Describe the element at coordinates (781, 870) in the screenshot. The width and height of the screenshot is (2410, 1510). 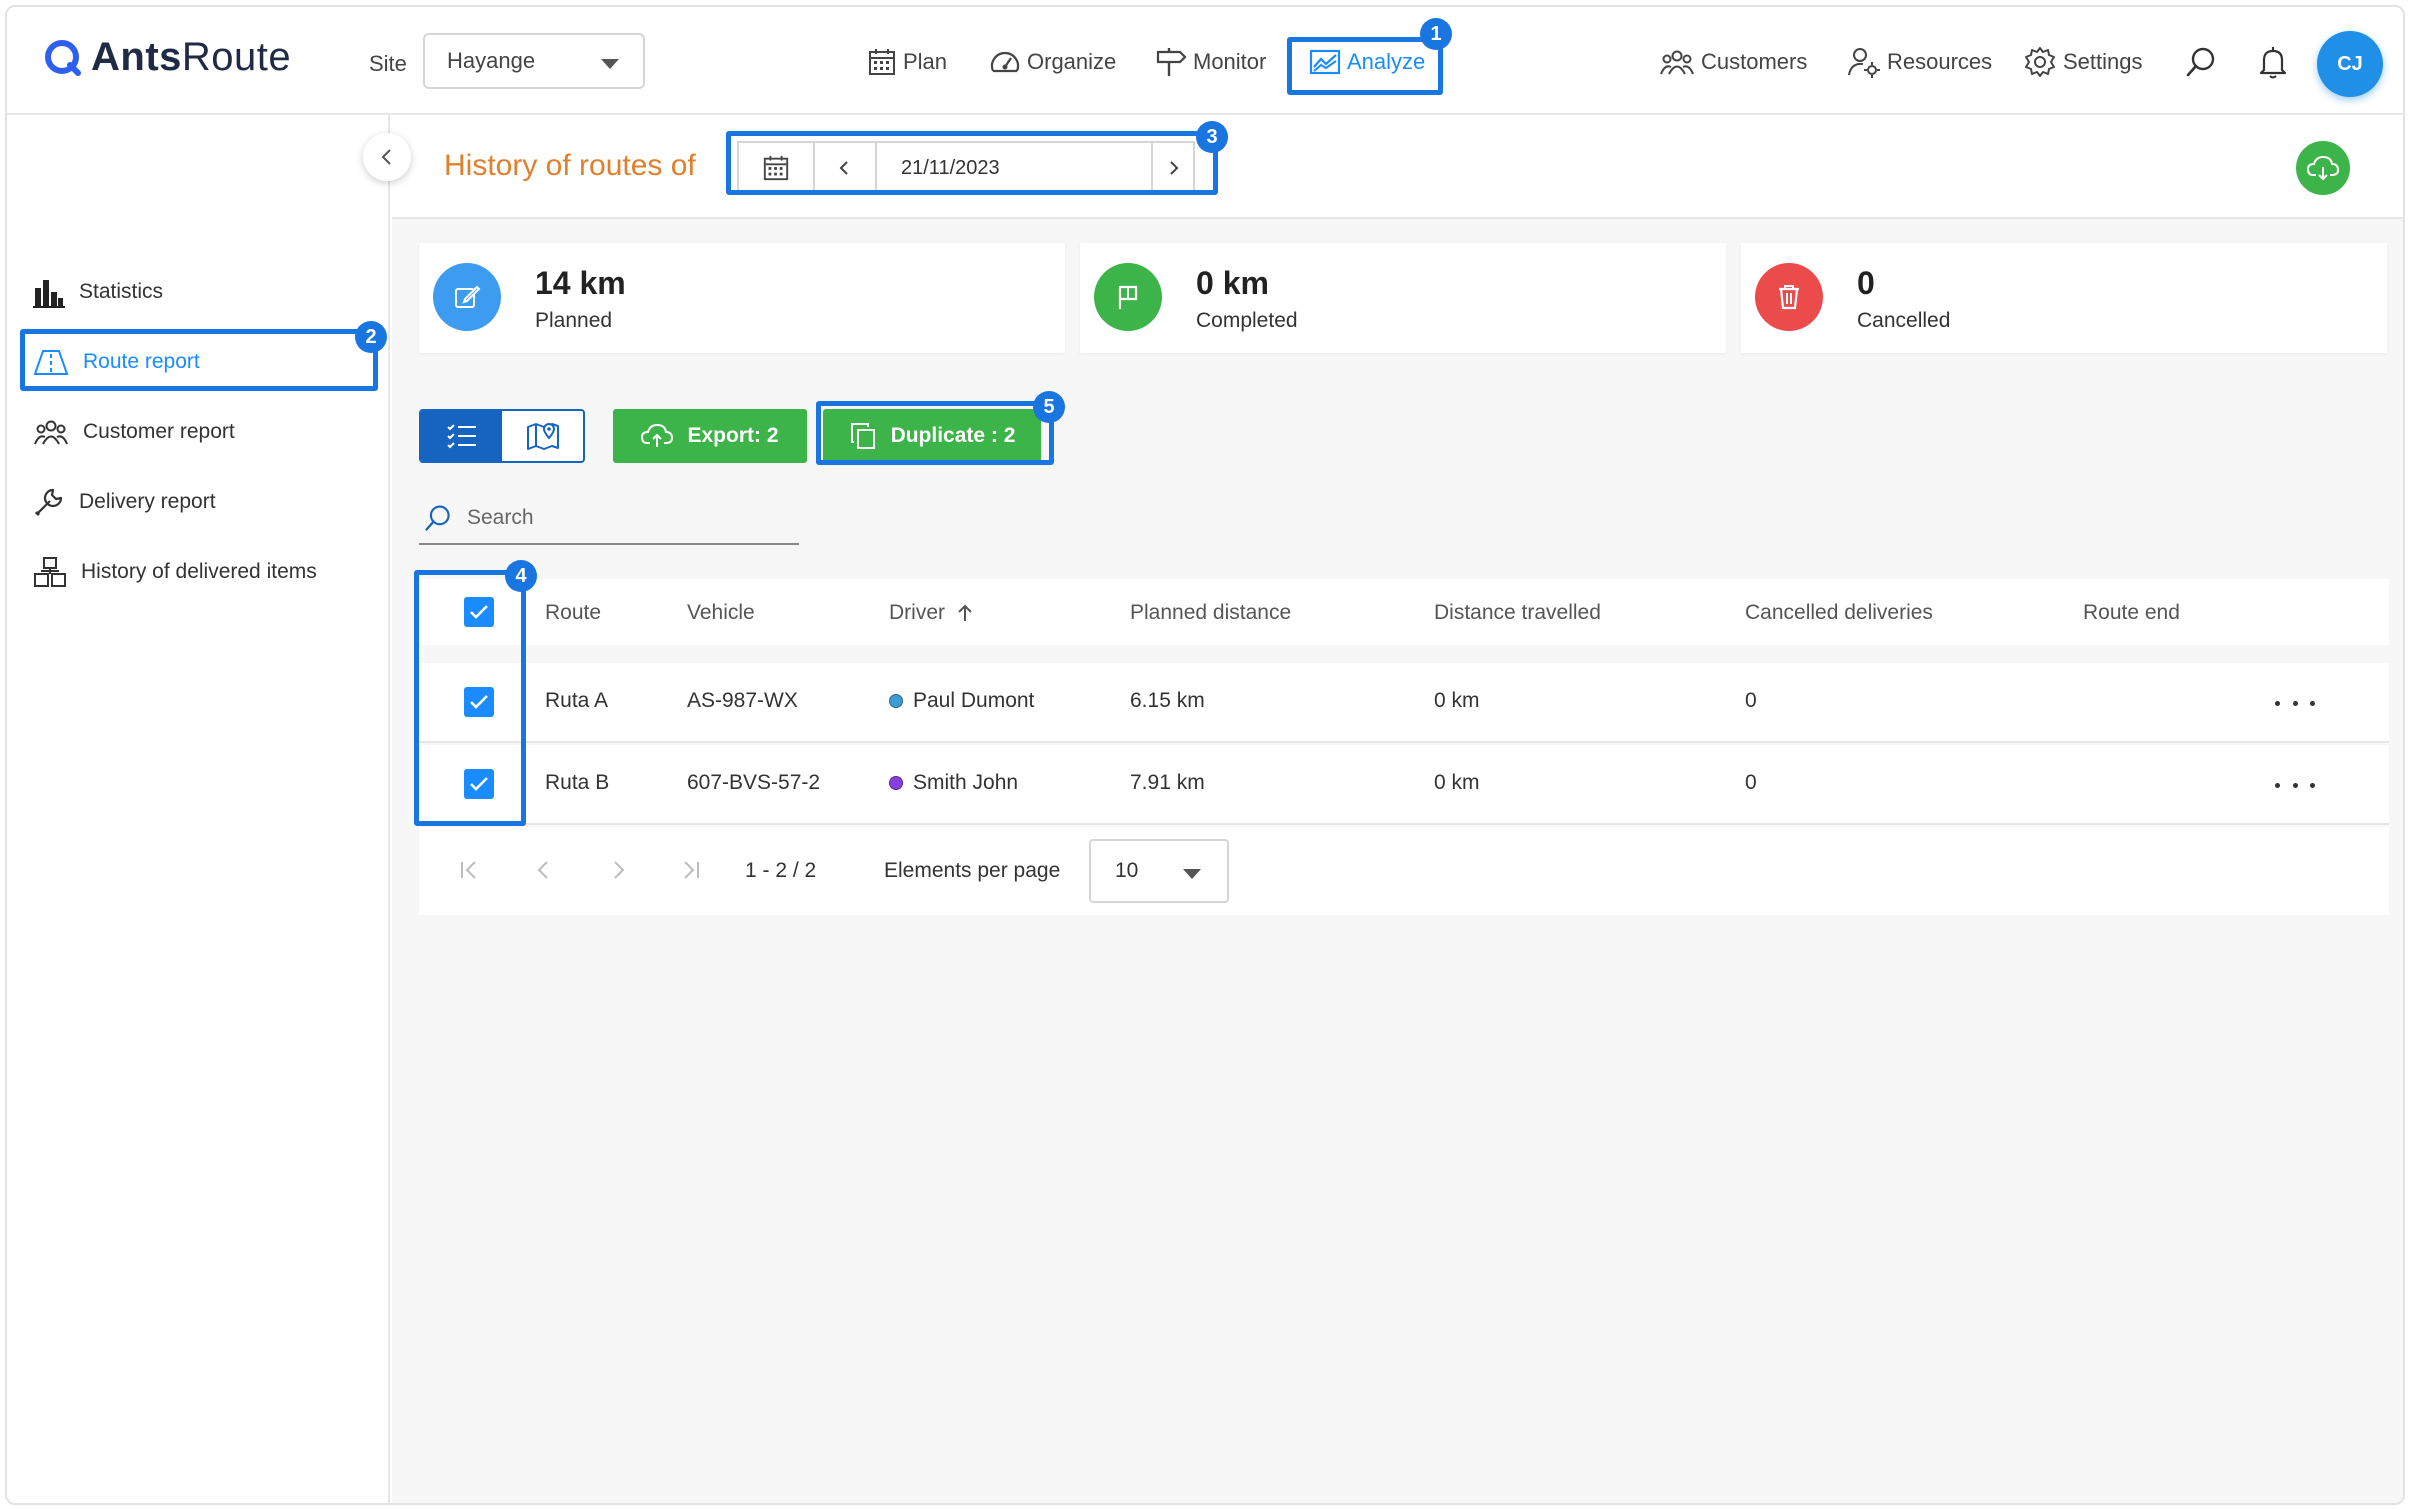
I see `pagination-range: 1 - 2 / 2` at that location.